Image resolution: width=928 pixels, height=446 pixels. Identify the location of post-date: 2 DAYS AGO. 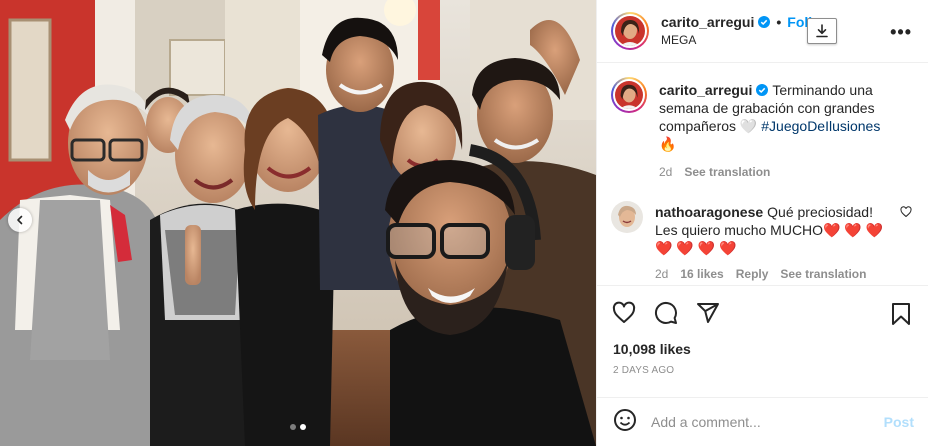
(762, 371).